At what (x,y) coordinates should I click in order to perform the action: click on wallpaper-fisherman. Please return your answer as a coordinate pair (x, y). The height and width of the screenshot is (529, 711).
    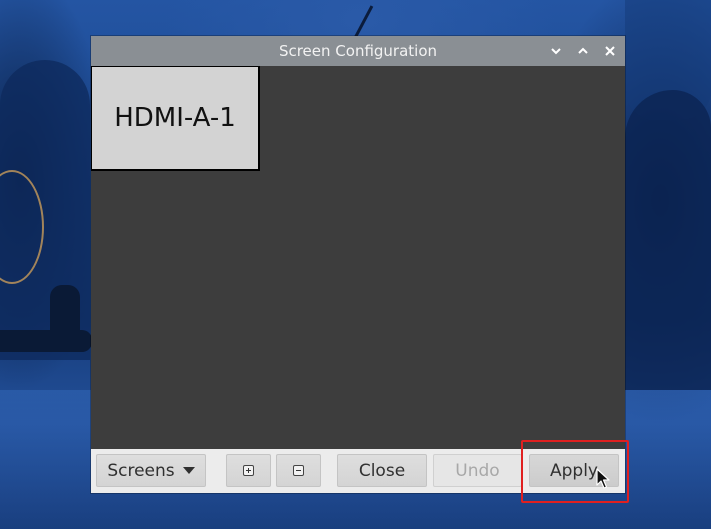
    Looking at the image, I should click on (65, 310).